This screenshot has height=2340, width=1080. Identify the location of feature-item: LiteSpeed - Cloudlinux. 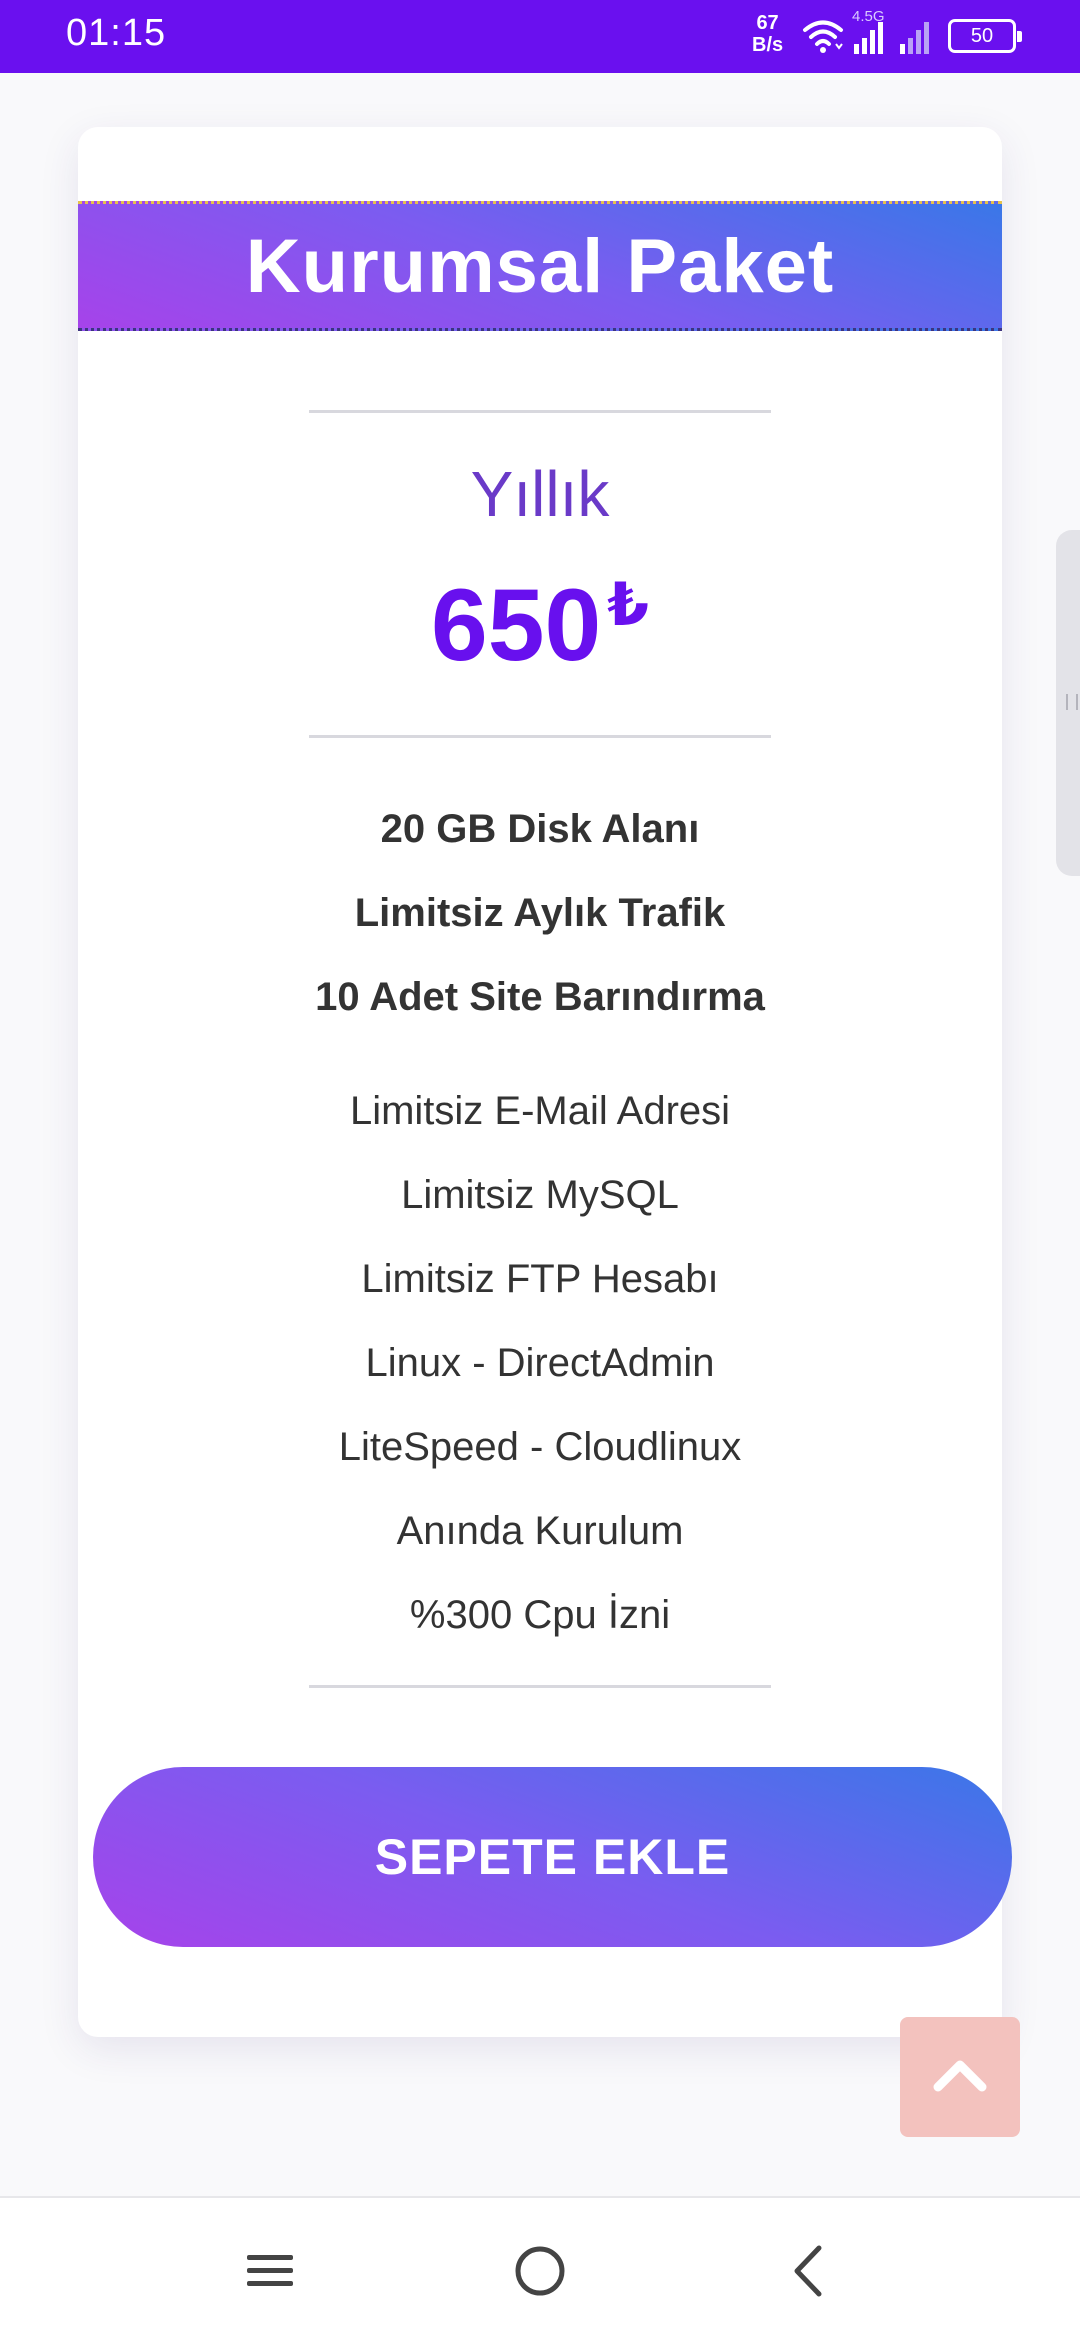
(540, 1447).